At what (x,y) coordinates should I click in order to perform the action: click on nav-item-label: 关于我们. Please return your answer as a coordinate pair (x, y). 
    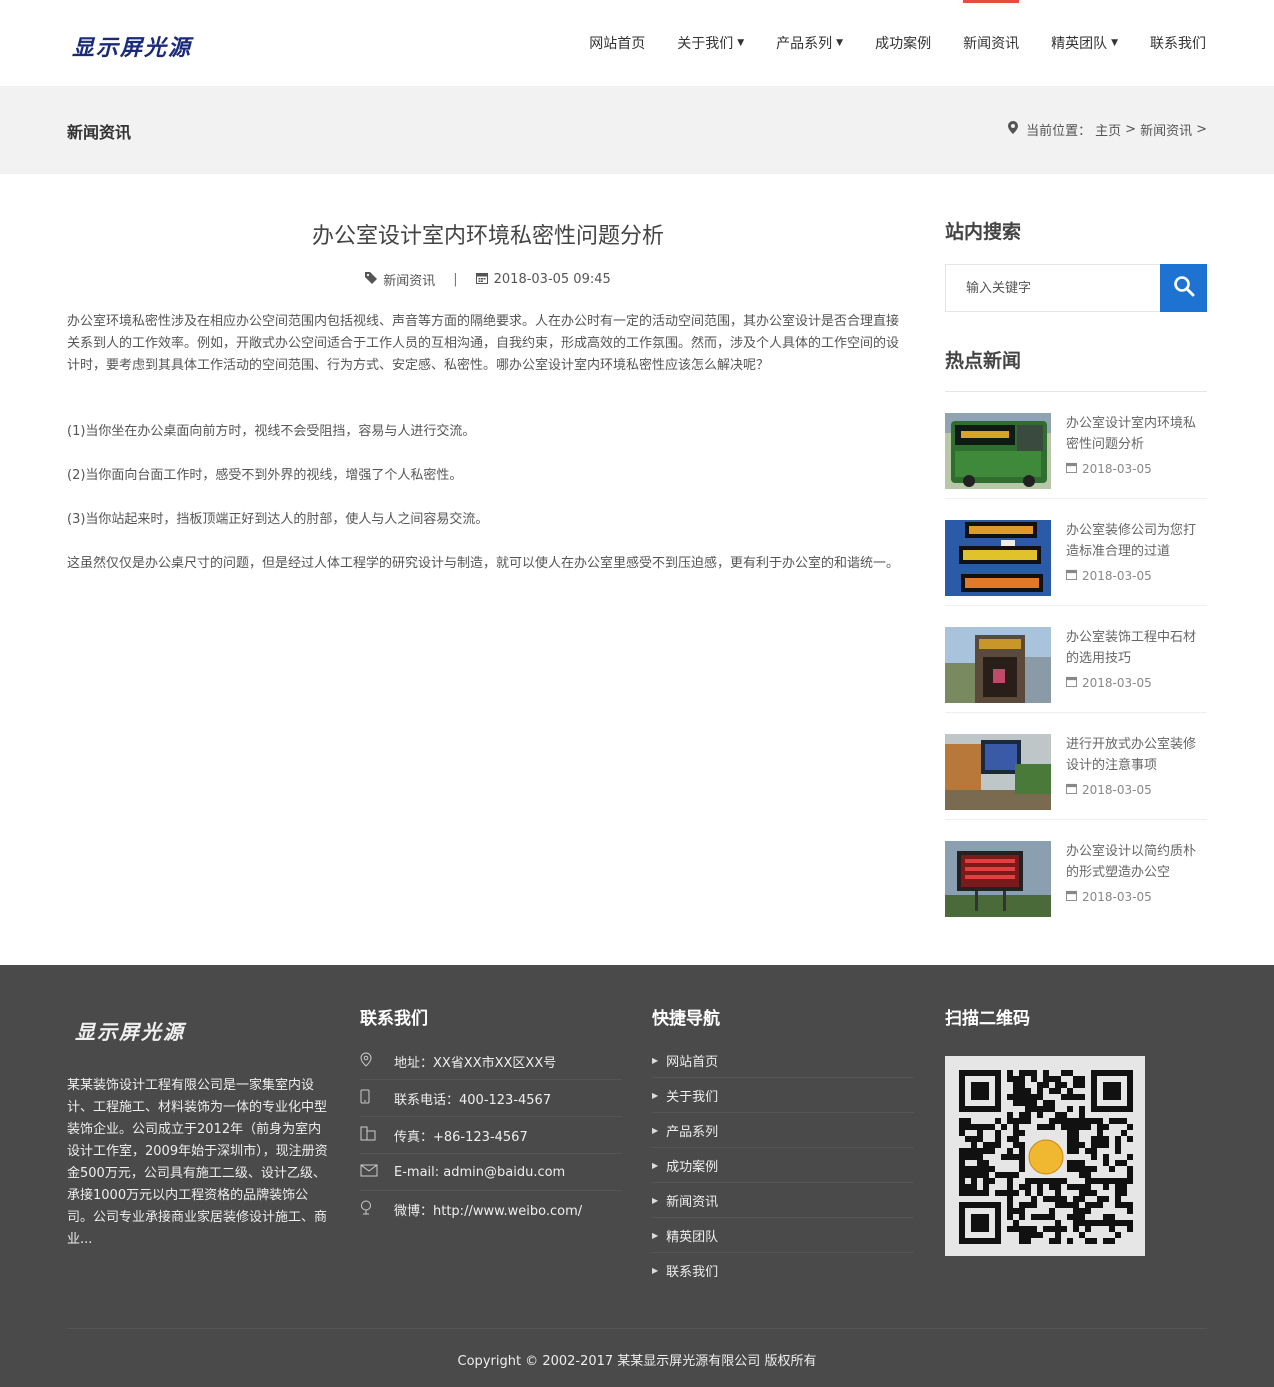
    Looking at the image, I should click on (705, 44).